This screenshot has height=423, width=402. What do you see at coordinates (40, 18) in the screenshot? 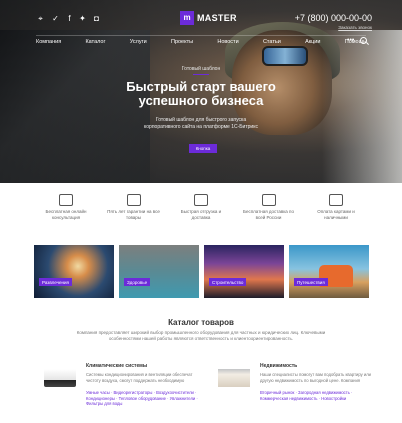
I see `location-icon: ⌖` at bounding box center [40, 18].